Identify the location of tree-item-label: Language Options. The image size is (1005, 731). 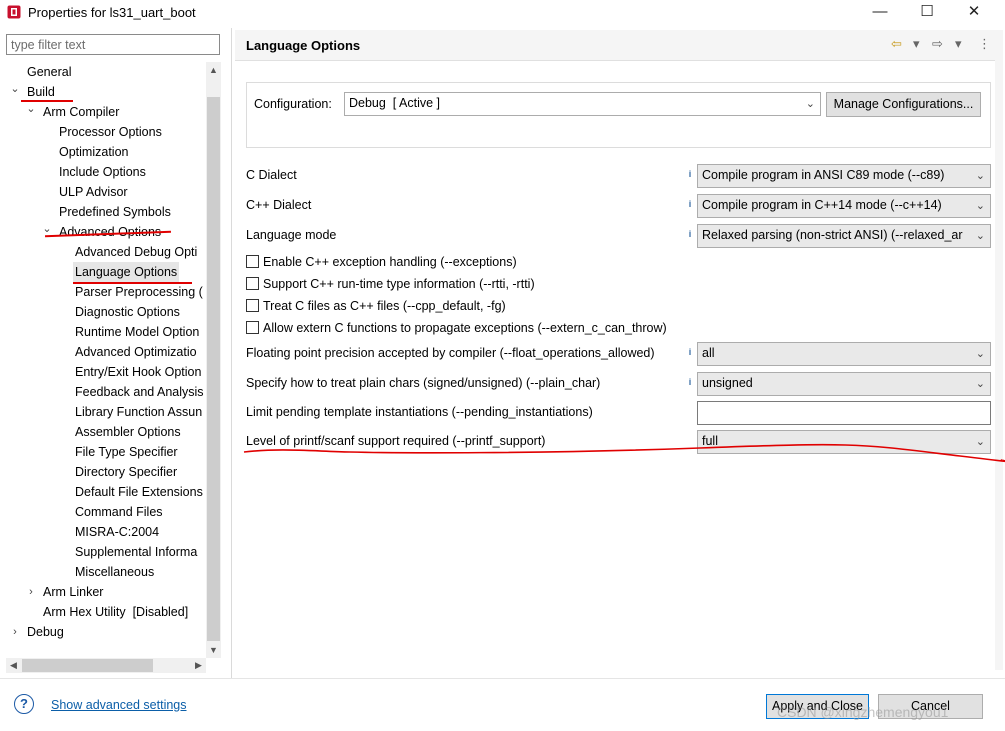
(126, 272).